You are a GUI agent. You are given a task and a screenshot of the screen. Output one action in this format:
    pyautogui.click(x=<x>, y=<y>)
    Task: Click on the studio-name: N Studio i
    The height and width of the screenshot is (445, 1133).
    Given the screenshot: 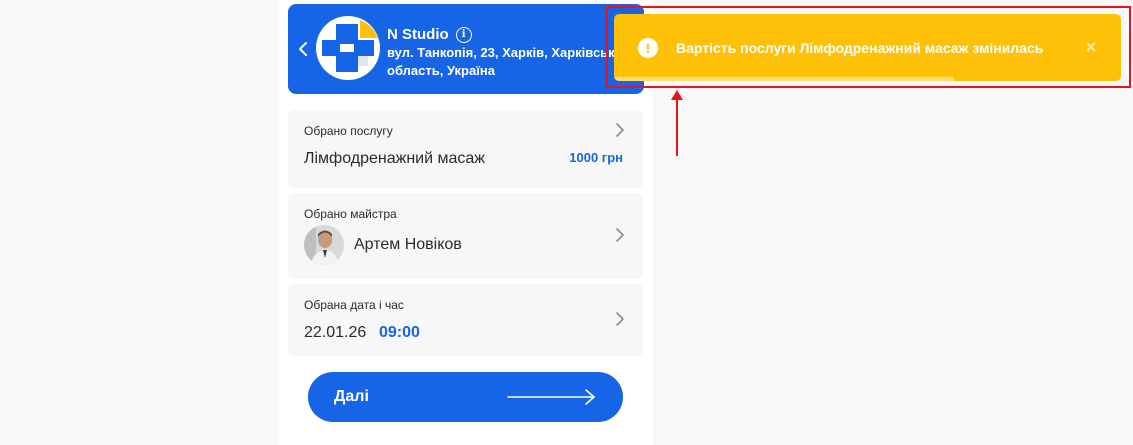 What is the action you would take?
    pyautogui.click(x=429, y=34)
    